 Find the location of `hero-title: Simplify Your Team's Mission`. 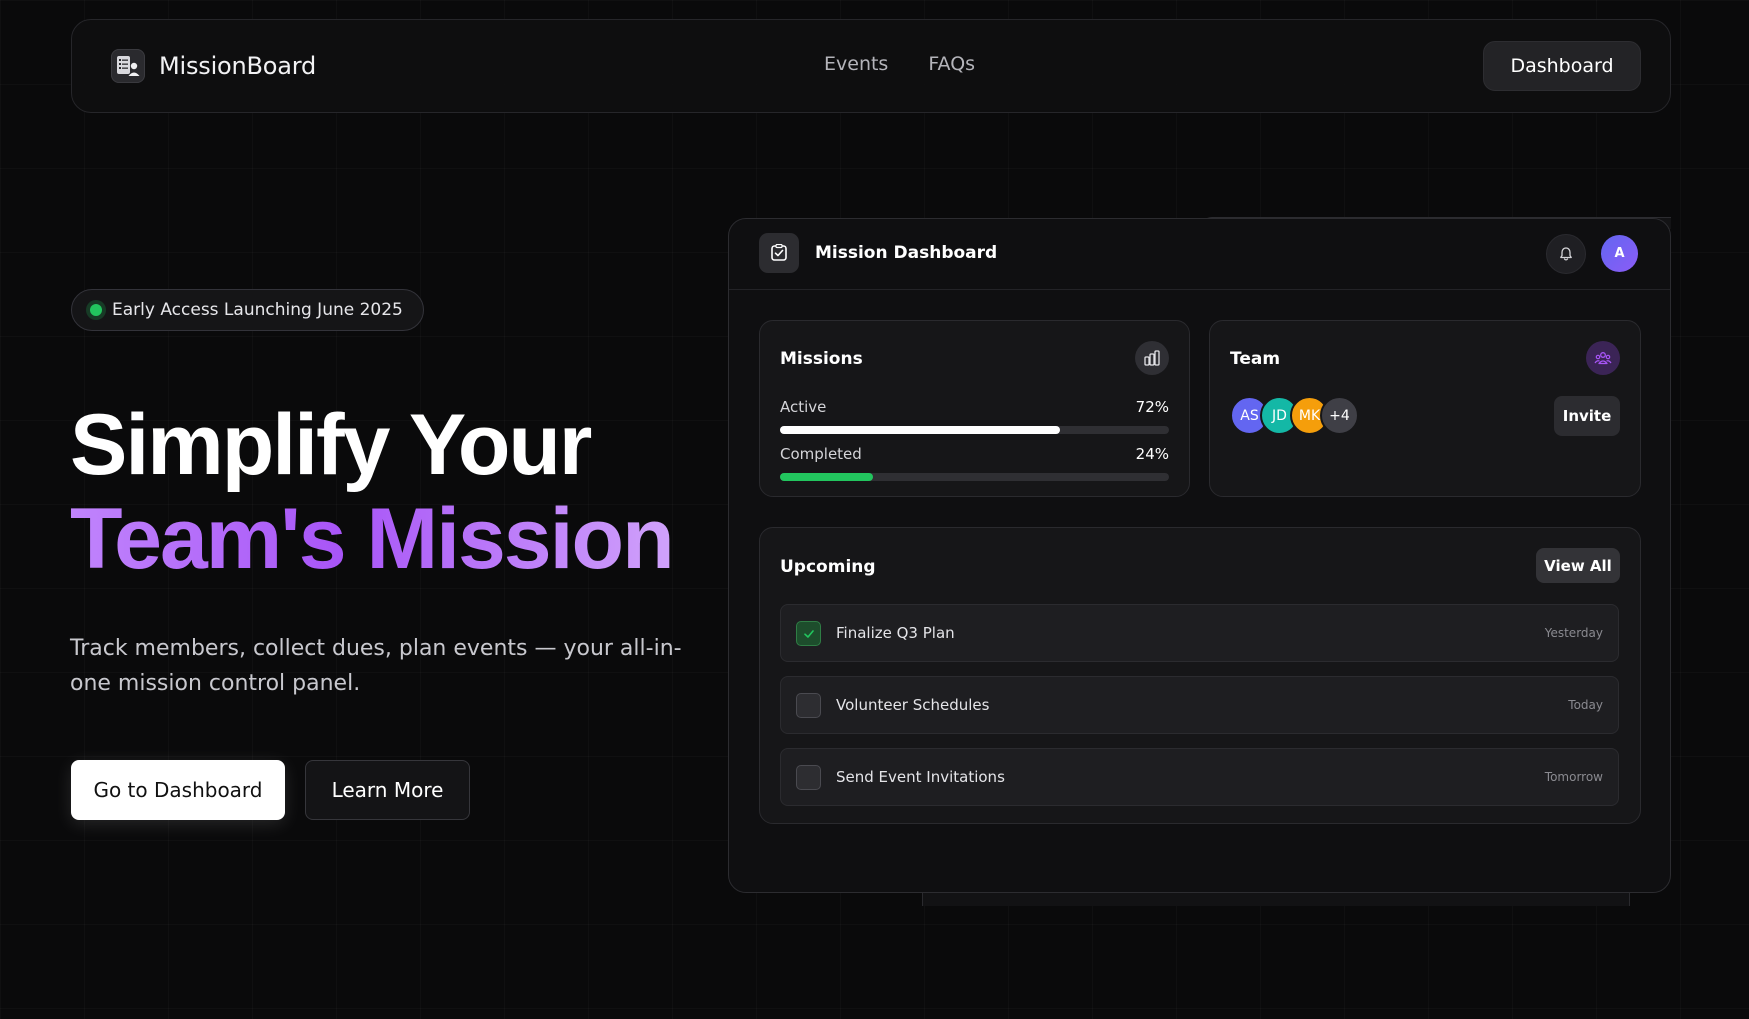

hero-title: Simplify Your Team's Mission is located at coordinates (372, 492).